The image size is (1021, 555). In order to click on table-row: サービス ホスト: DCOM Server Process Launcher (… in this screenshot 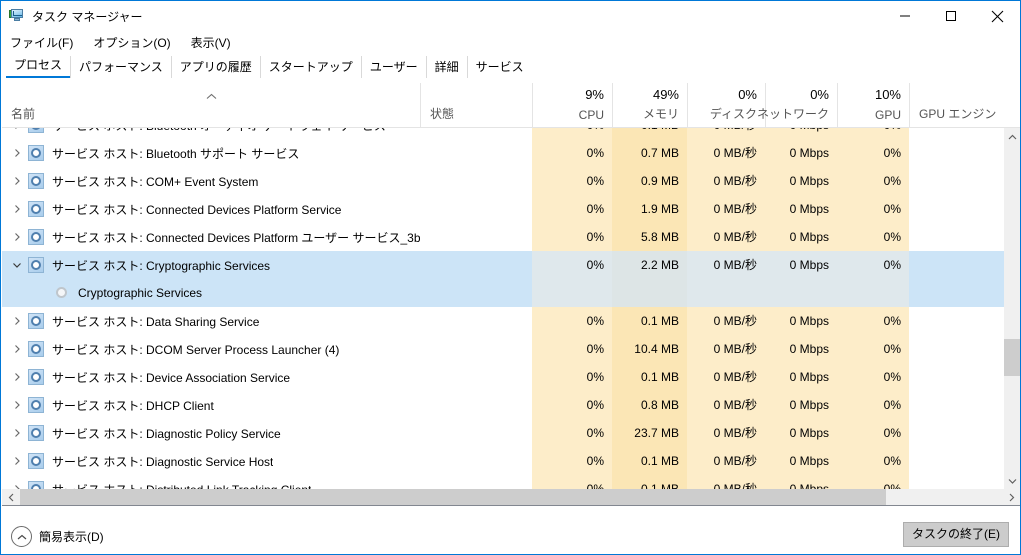, I will do `click(503, 349)`.